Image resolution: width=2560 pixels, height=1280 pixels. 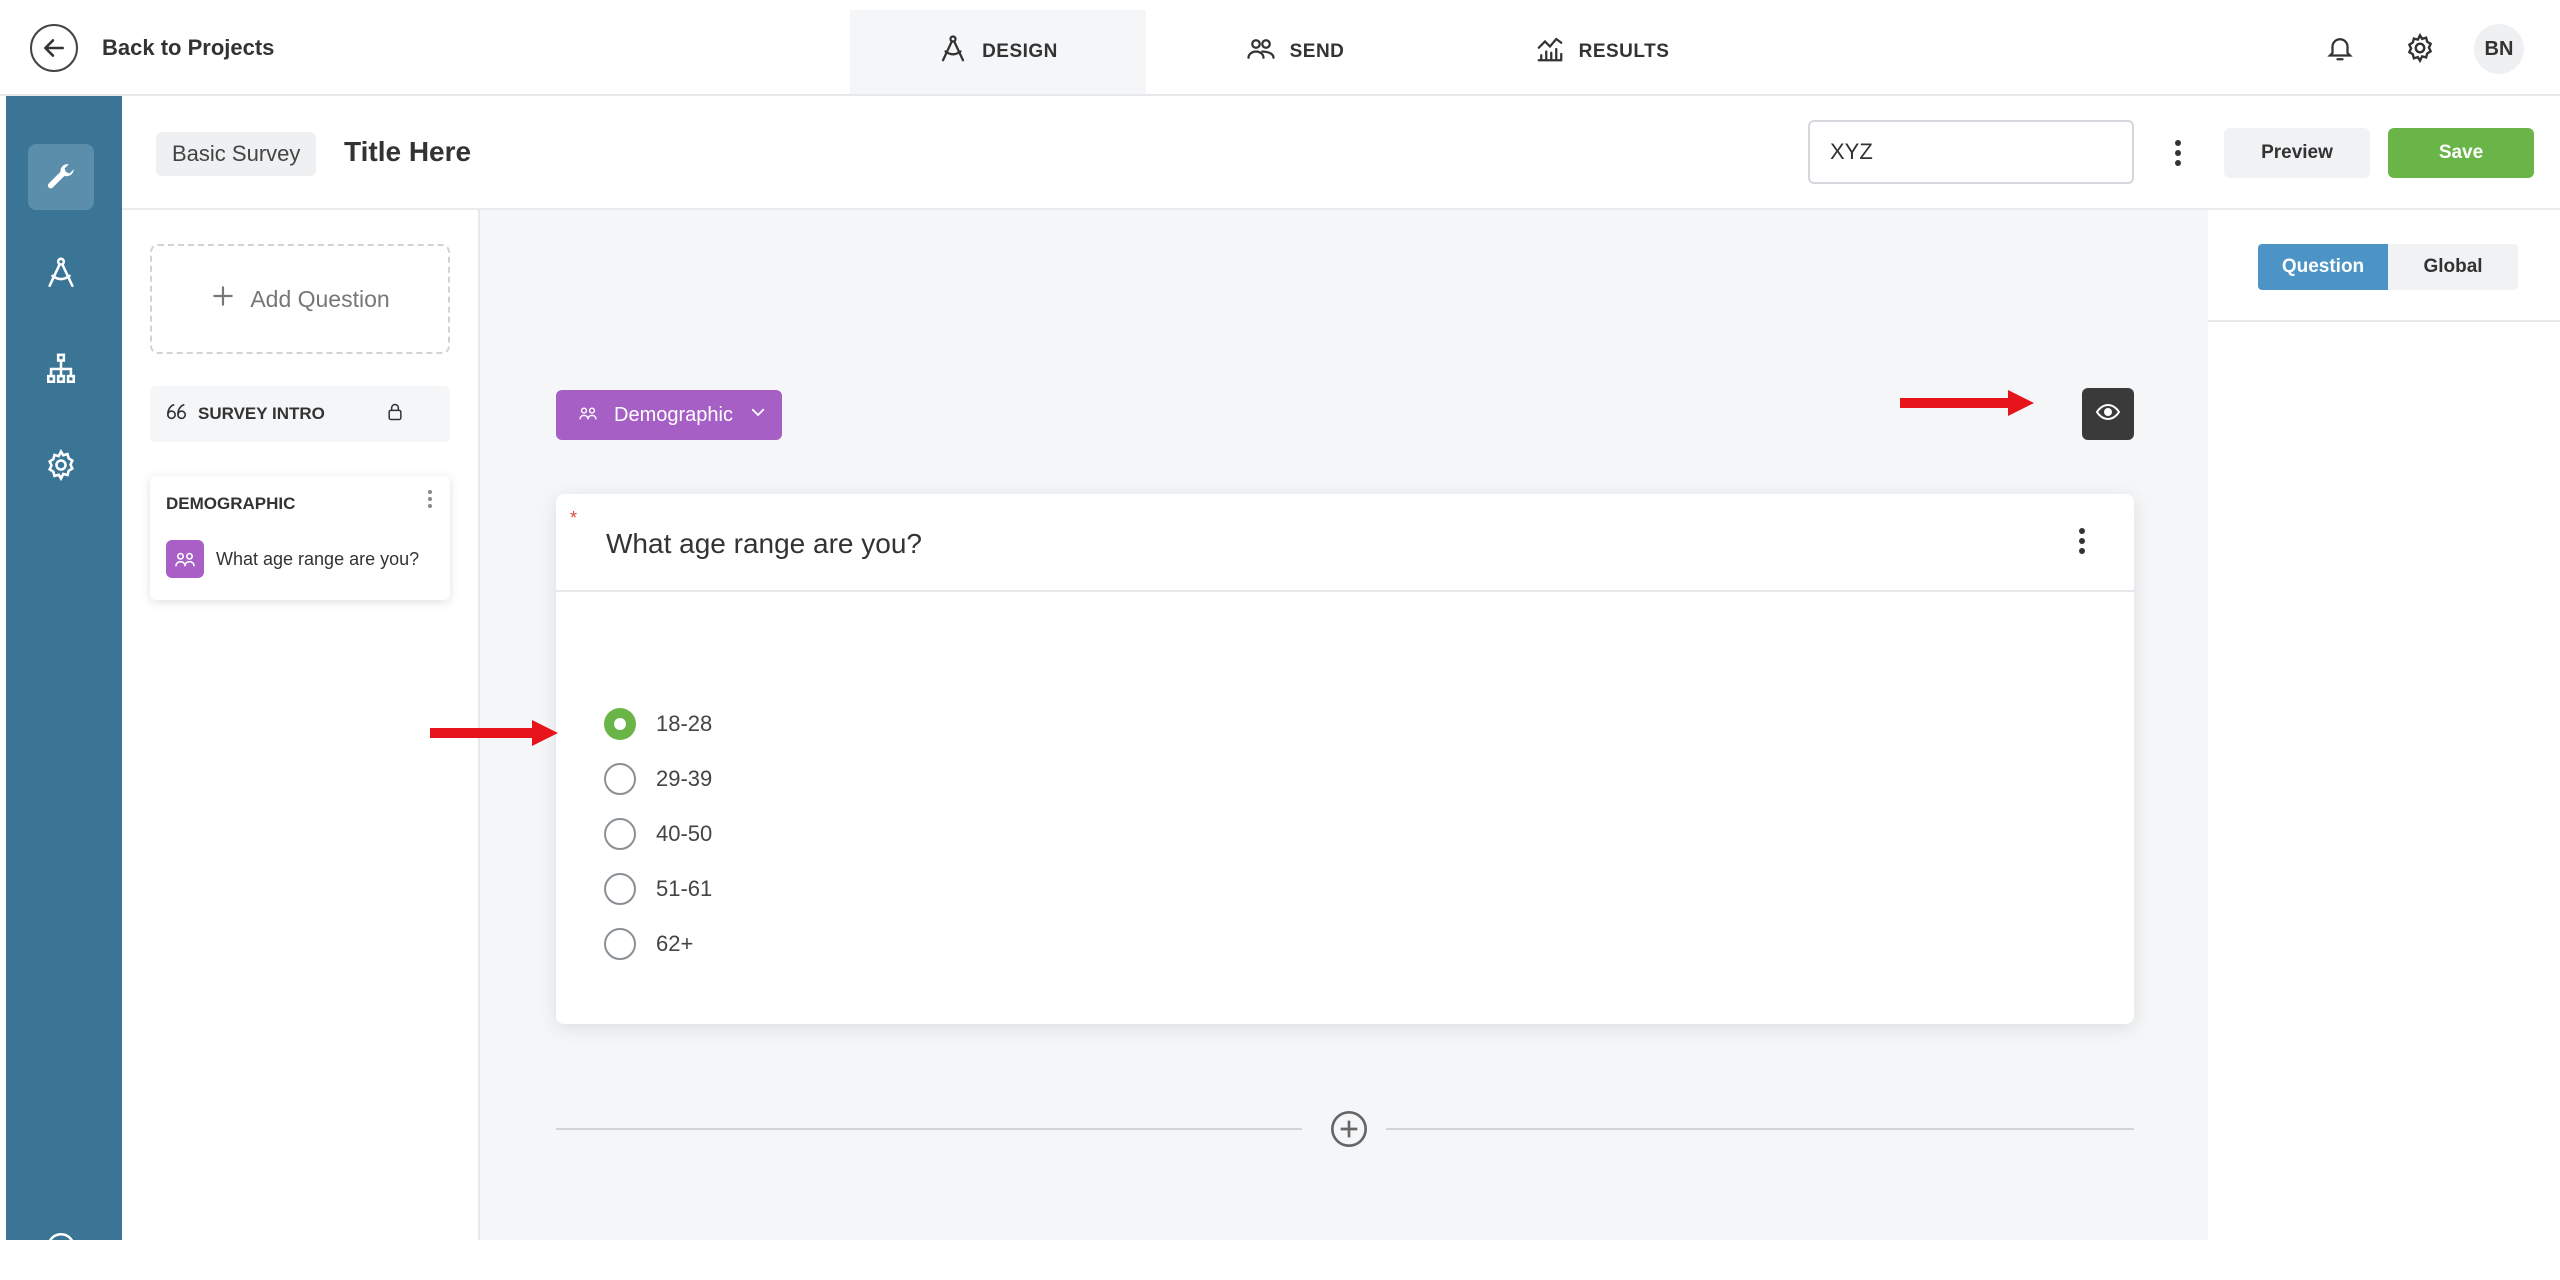 I want to click on option-29-39: 29-39, so click(x=658, y=779).